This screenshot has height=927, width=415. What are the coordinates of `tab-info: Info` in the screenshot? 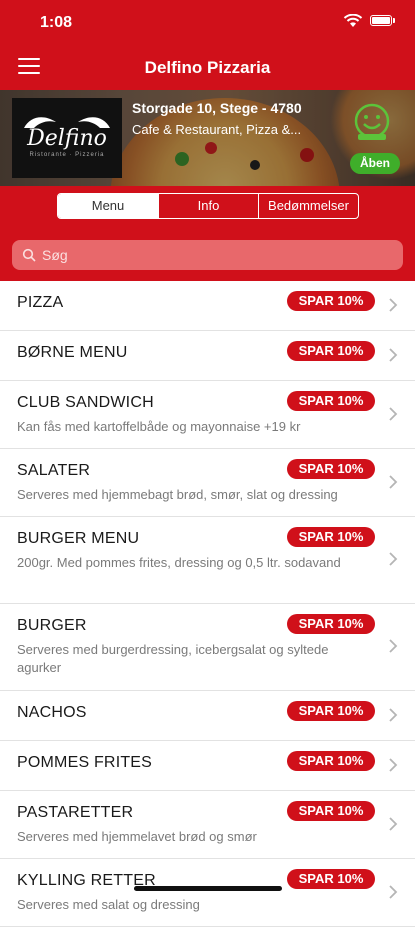 It's located at (208, 206).